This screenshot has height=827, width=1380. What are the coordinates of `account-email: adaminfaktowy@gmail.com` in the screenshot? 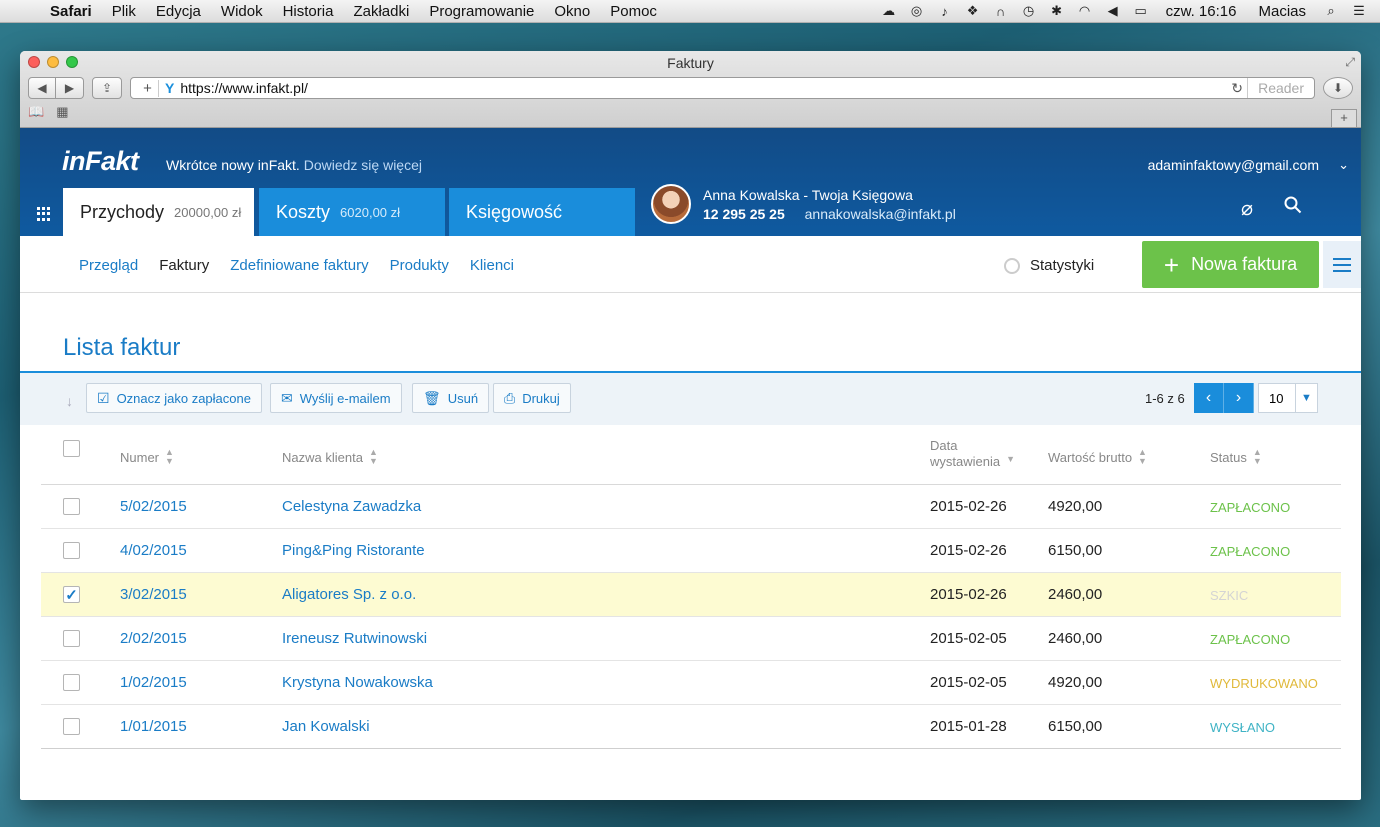 It's located at (1233, 165).